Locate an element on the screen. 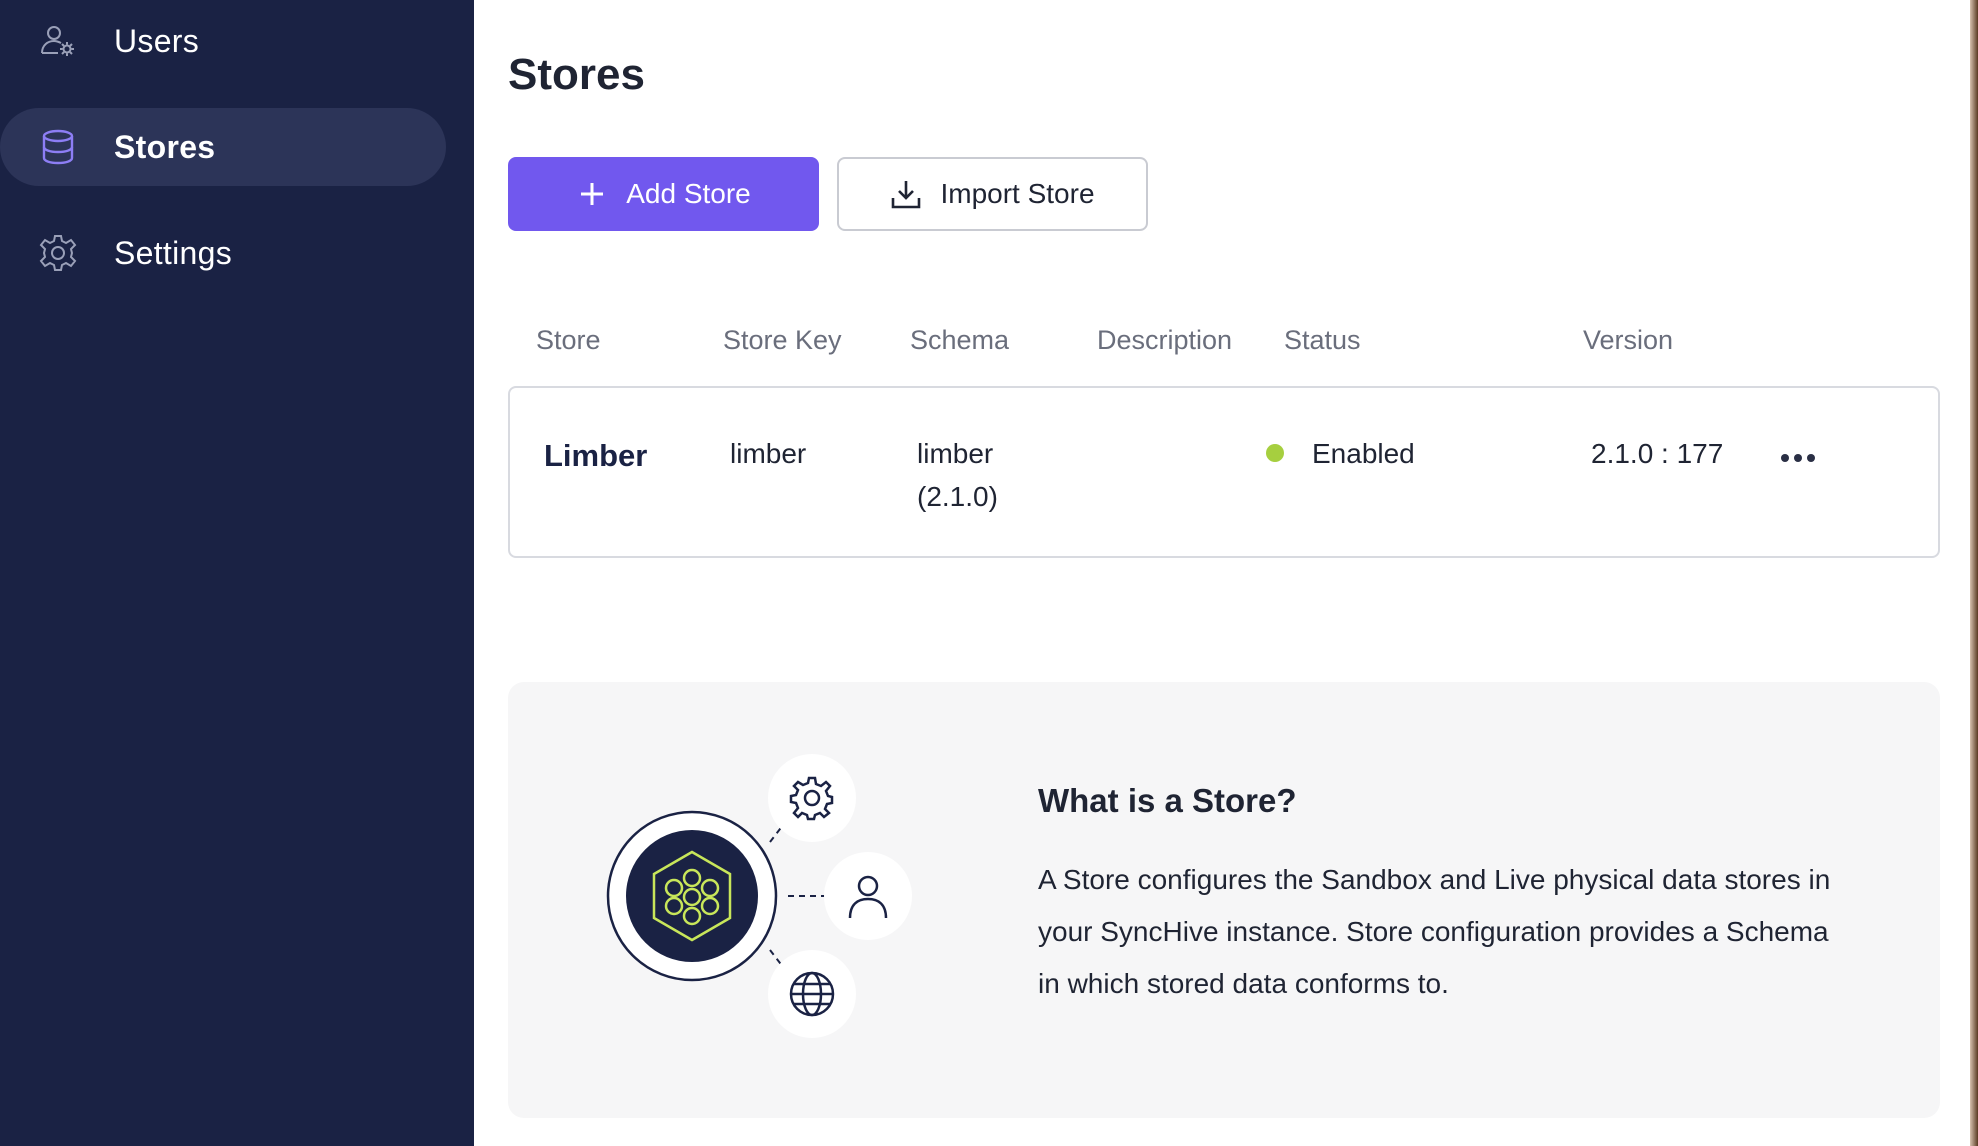 Image resolution: width=1978 pixels, height=1146 pixels. page-title: Stores is located at coordinates (576, 74).